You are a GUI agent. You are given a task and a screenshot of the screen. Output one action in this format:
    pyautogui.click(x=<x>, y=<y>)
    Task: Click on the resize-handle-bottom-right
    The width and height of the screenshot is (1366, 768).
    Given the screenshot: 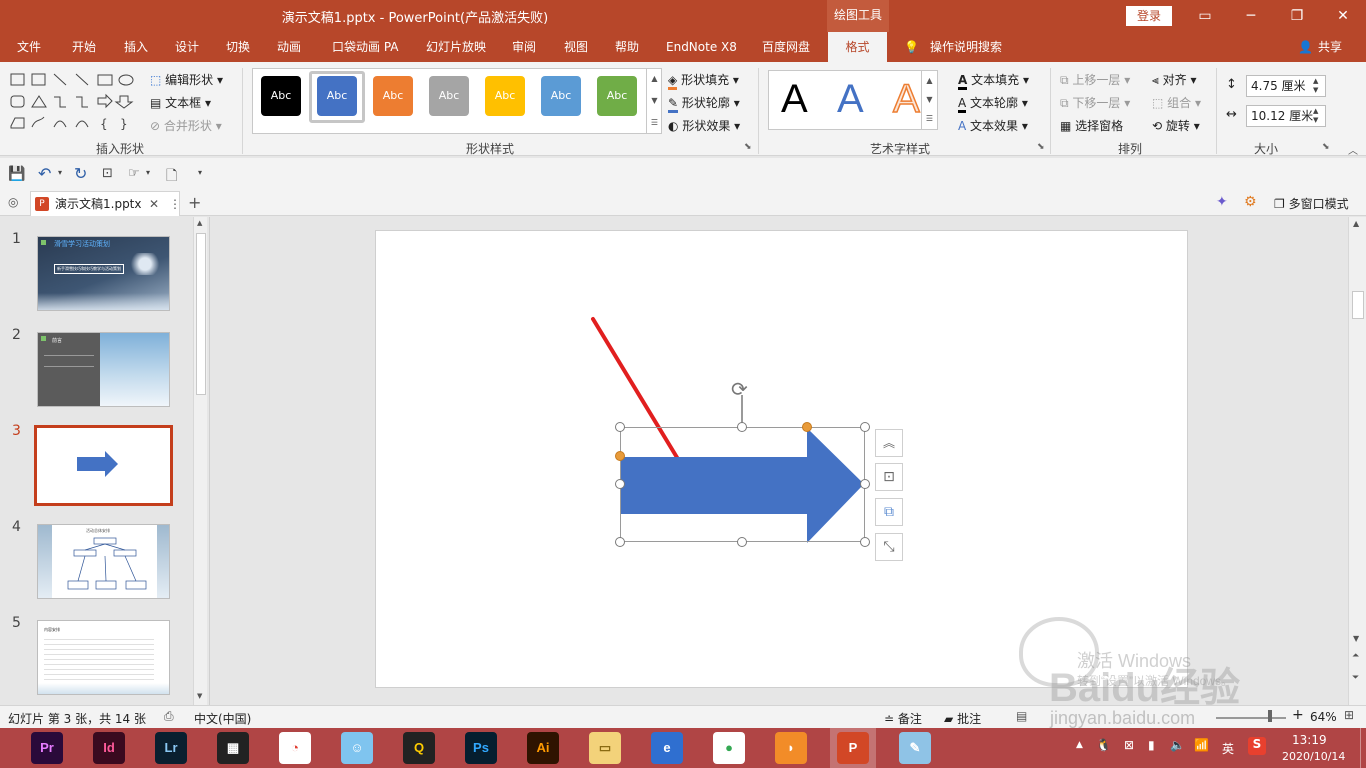 What is the action you would take?
    pyautogui.click(x=865, y=542)
    